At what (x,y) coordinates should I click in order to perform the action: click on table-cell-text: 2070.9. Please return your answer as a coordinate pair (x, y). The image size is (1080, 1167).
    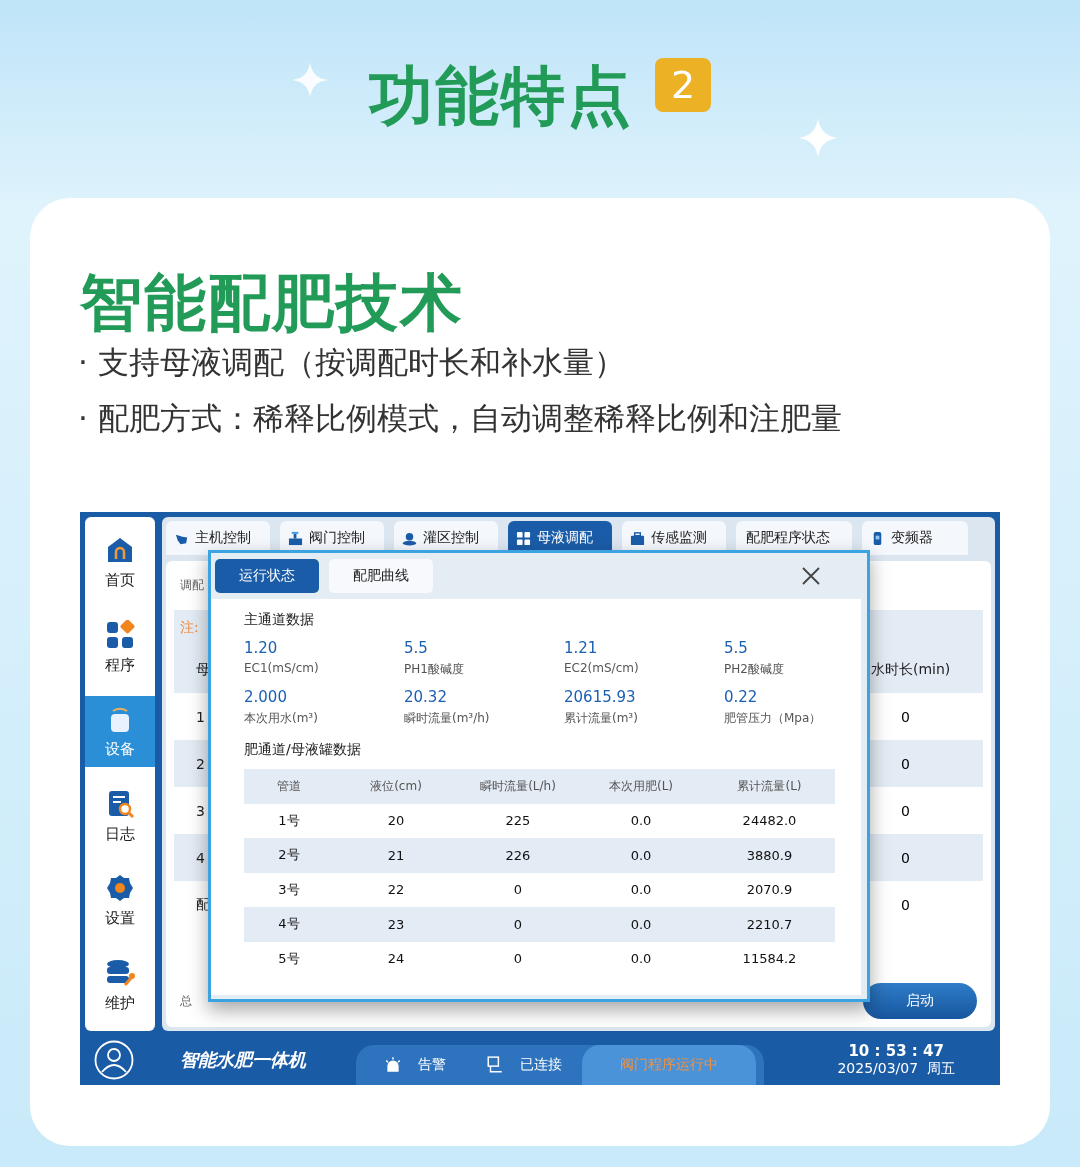
    Looking at the image, I should click on (769, 890).